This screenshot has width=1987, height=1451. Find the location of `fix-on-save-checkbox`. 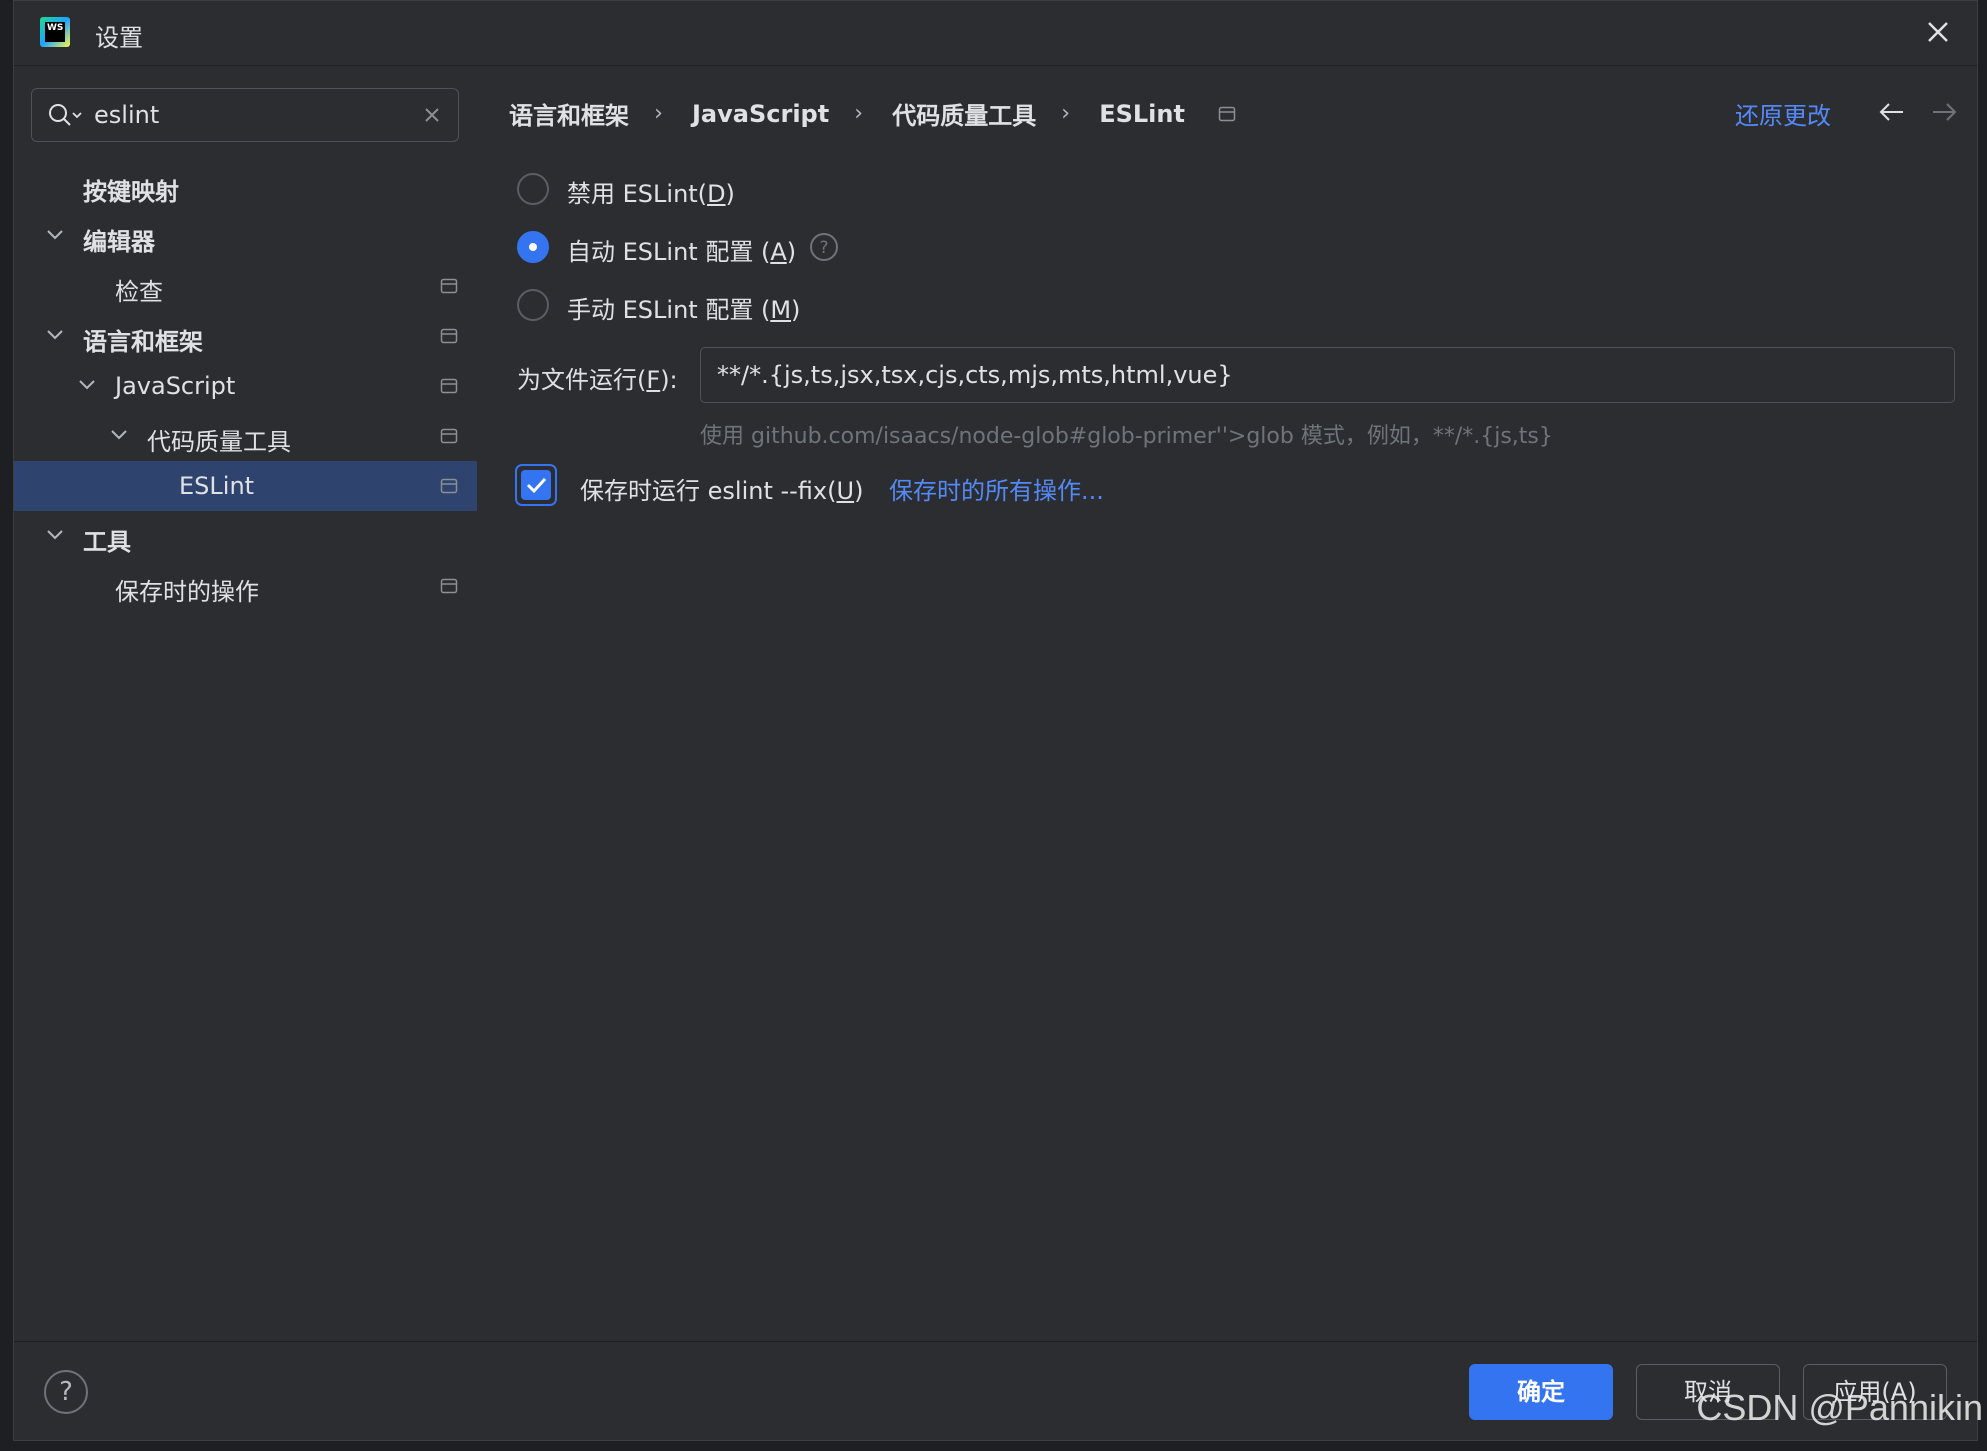

fix-on-save-checkbox is located at coordinates (536, 485).